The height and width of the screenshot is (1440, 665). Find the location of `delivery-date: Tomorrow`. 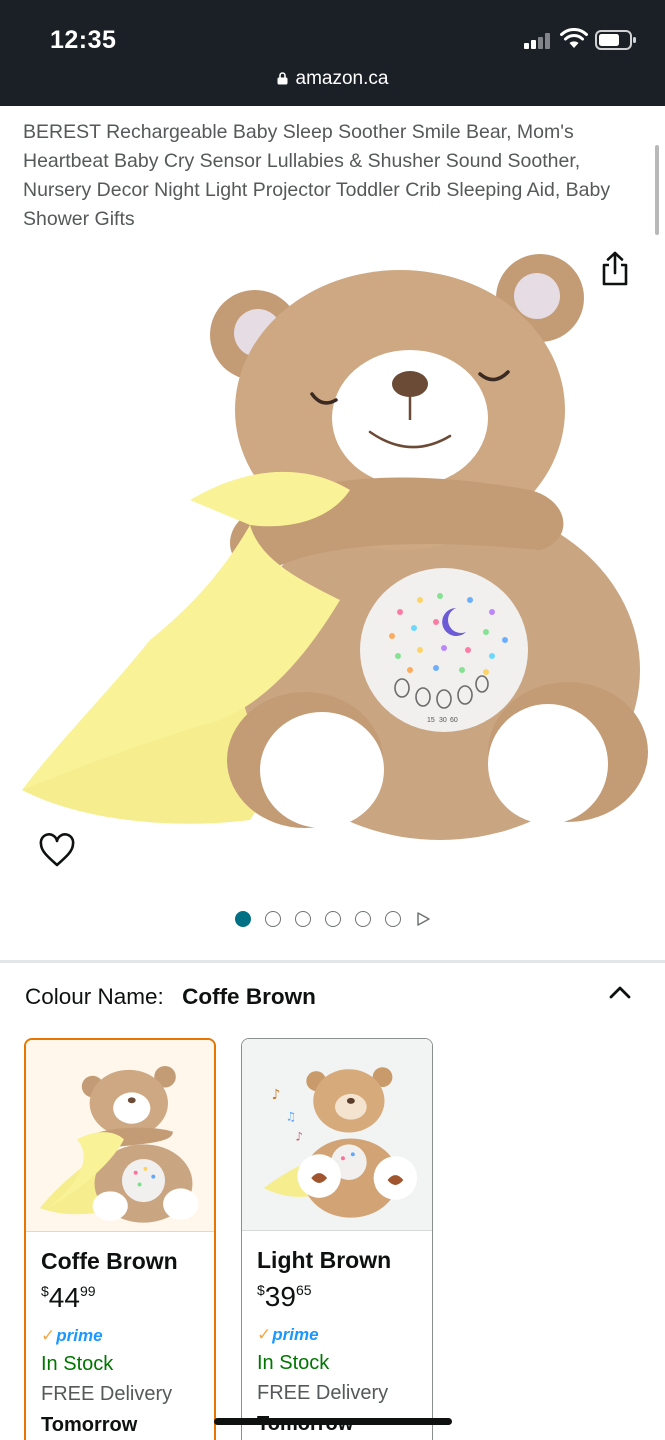

delivery-date: Tomorrow is located at coordinates (89, 1425).